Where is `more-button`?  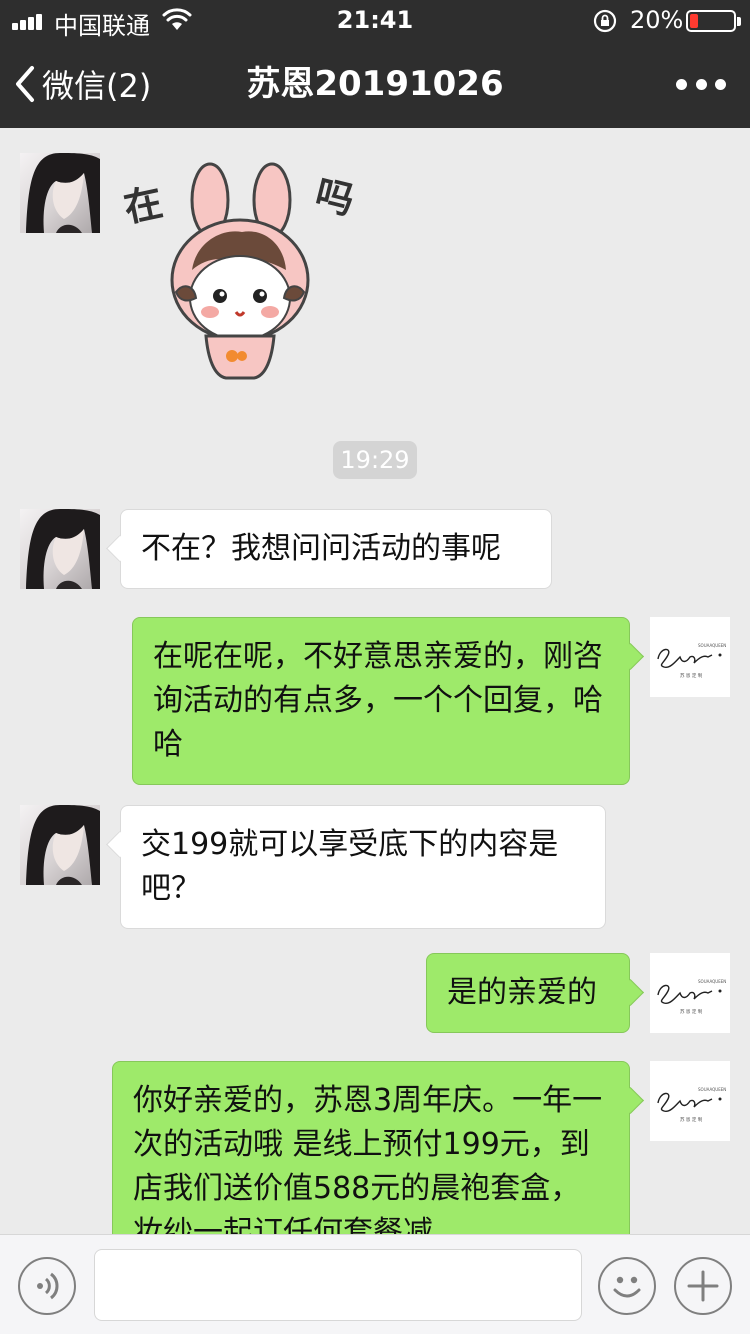
more-button is located at coordinates (701, 84).